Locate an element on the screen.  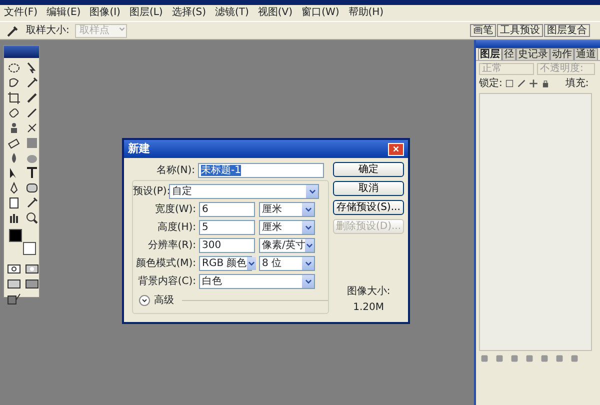
image-size-label: 图像大小: is located at coordinates (369, 291).